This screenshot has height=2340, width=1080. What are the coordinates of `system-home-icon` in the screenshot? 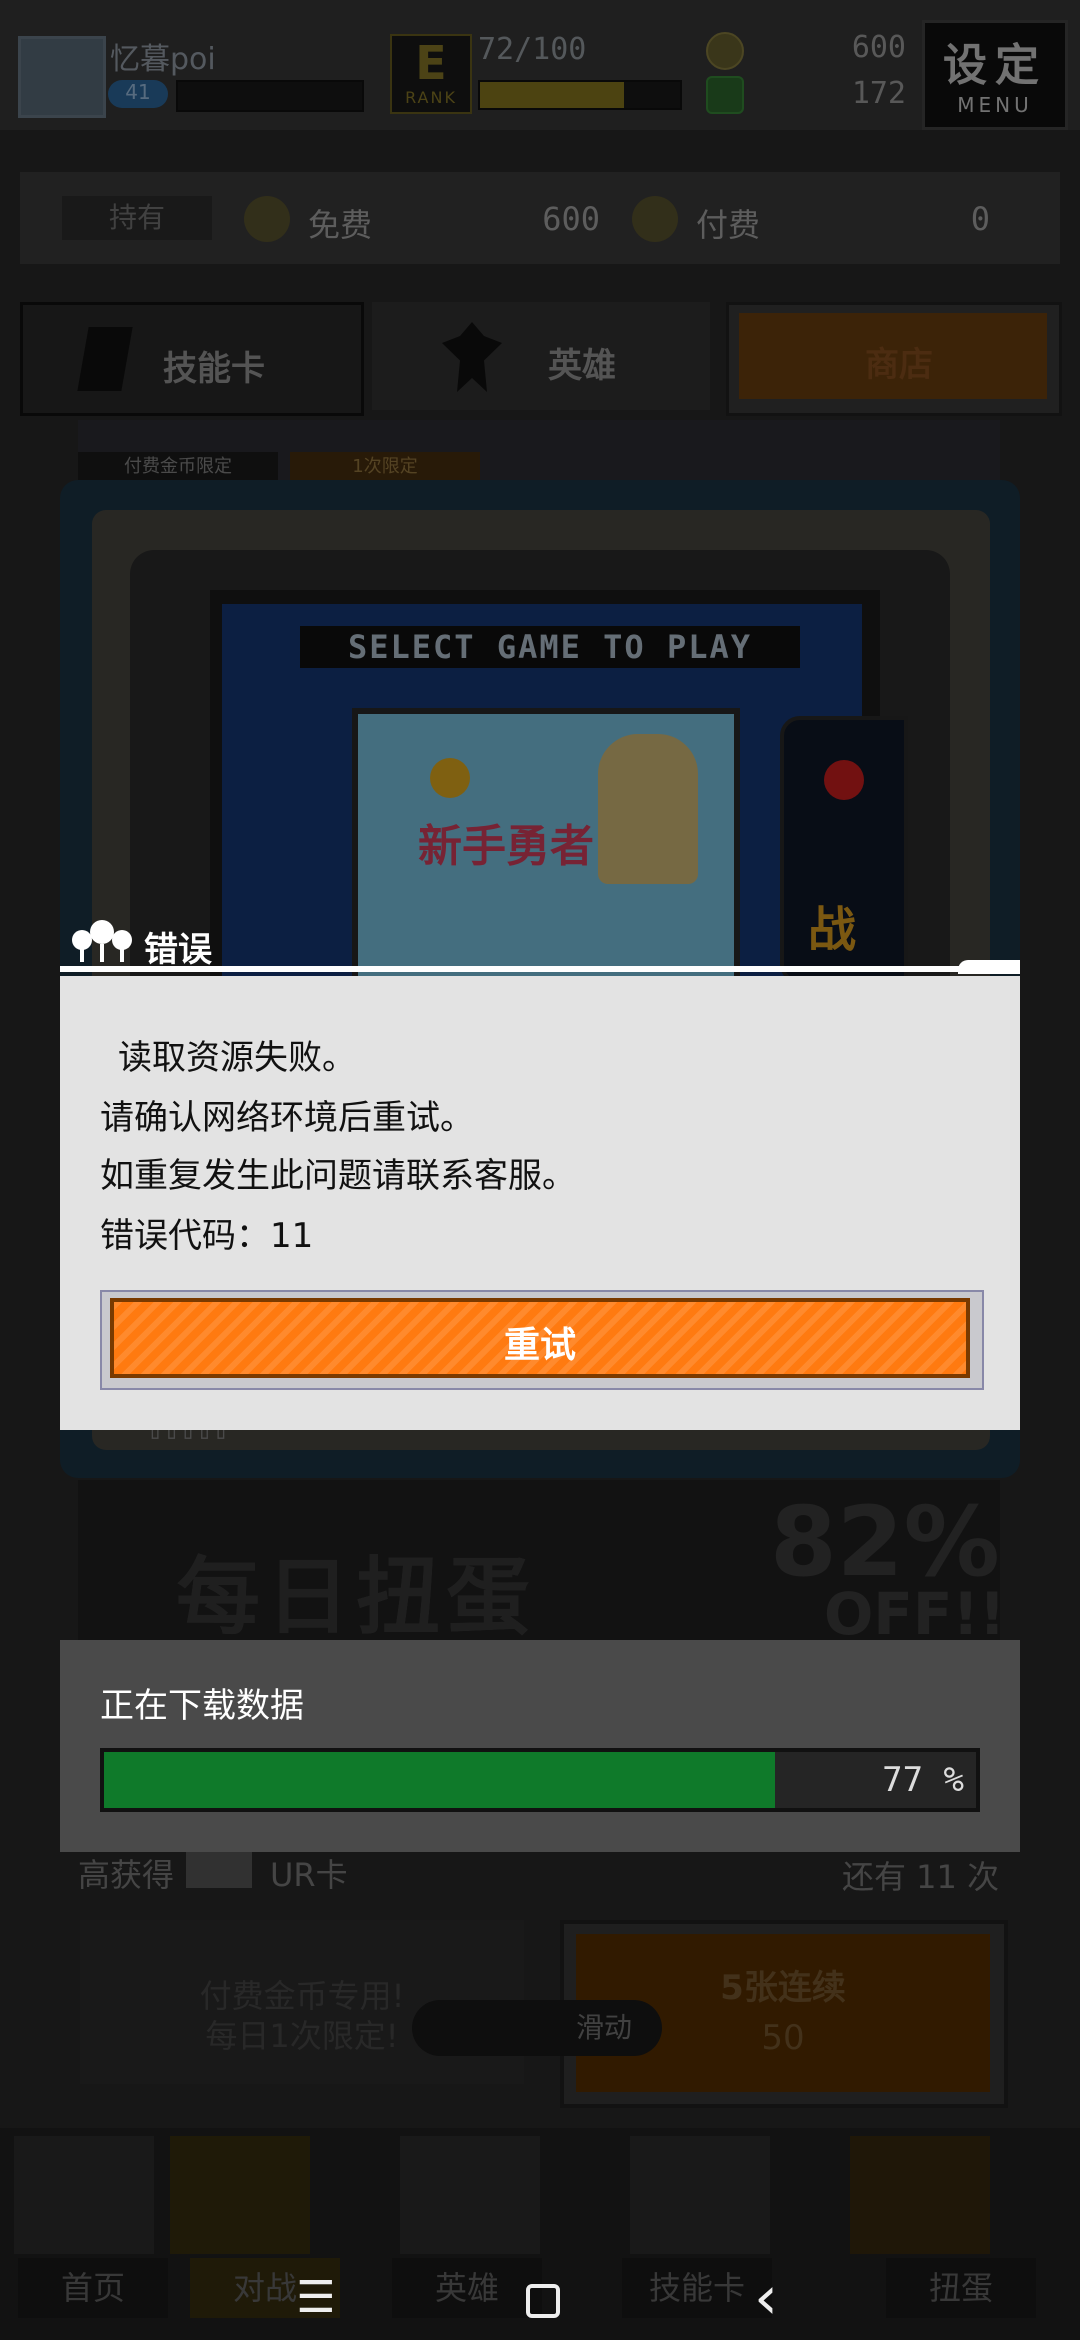 It's located at (540, 2298).